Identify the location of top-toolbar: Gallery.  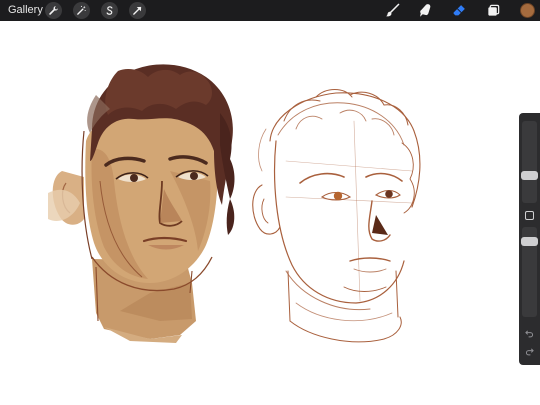
(270, 10).